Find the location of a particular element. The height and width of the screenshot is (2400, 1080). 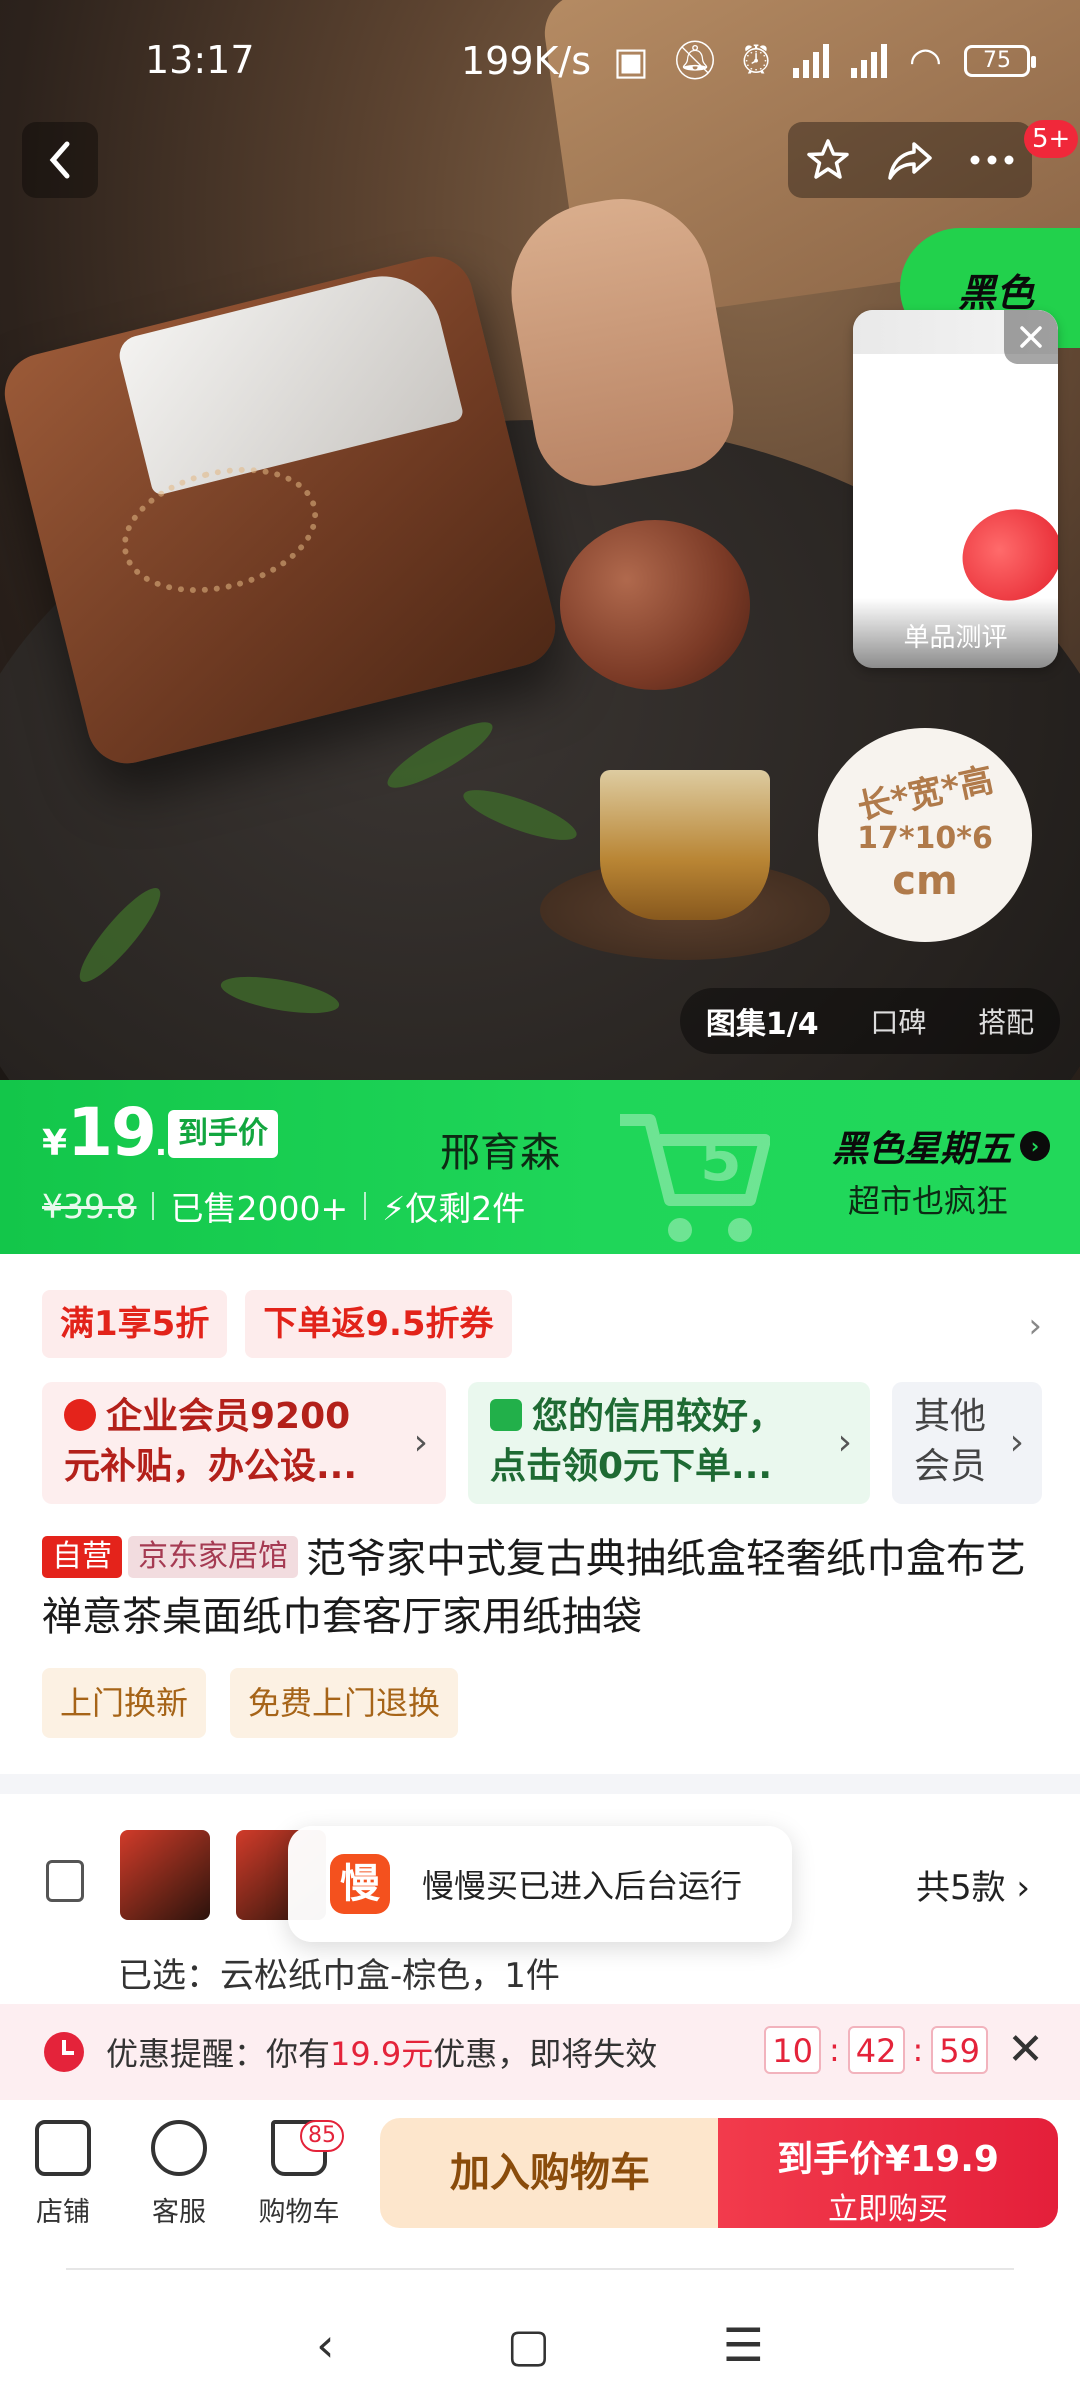

service-tags: 上门换新 免费上门退换 is located at coordinates (250, 1703).